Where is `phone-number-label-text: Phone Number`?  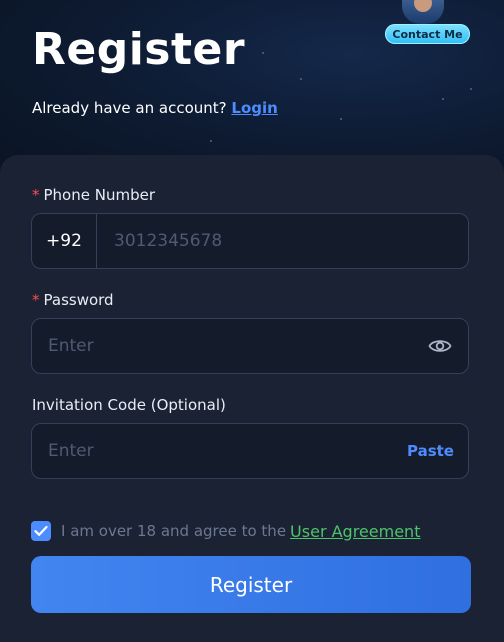
phone-number-label-text: Phone Number is located at coordinates (99, 195).